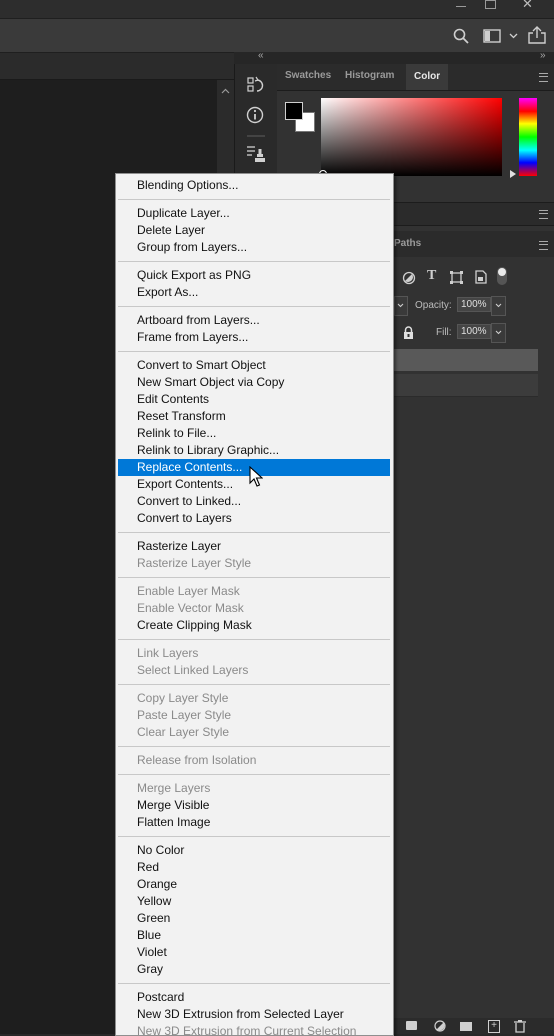 The image size is (554, 1036). Describe the element at coordinates (513, 36) in the screenshot. I see `chevron-down-icon` at that location.